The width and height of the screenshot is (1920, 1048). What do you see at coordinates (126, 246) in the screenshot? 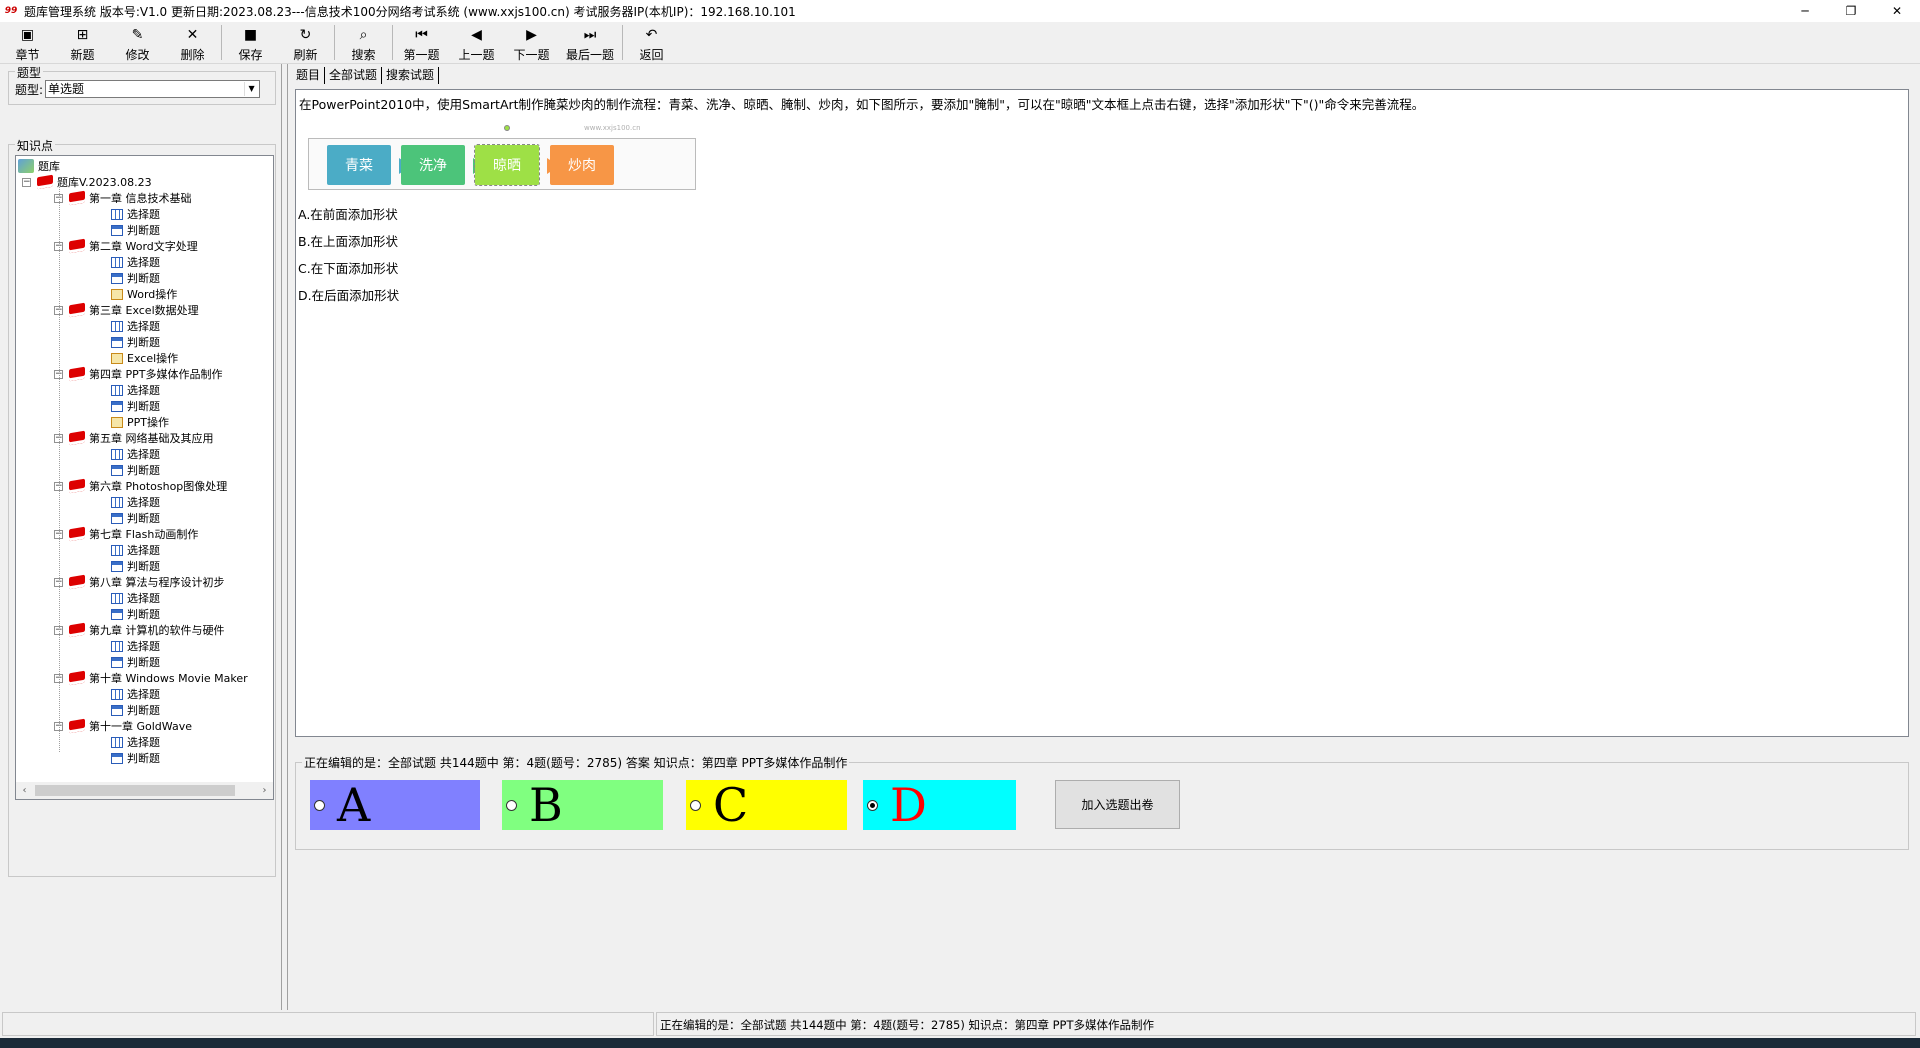
I see `tree-chapter: − 第二章 Word文字处理` at bounding box center [126, 246].